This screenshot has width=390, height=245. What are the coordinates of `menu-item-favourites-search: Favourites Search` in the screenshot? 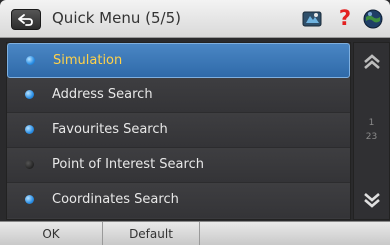 It's located at (178, 130).